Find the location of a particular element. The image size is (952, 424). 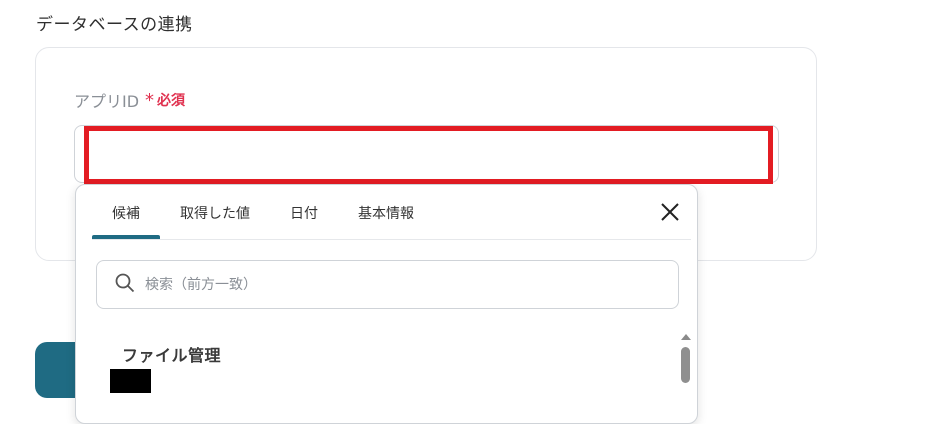

tab-retrieved-values: 取得した値 is located at coordinates (215, 212).